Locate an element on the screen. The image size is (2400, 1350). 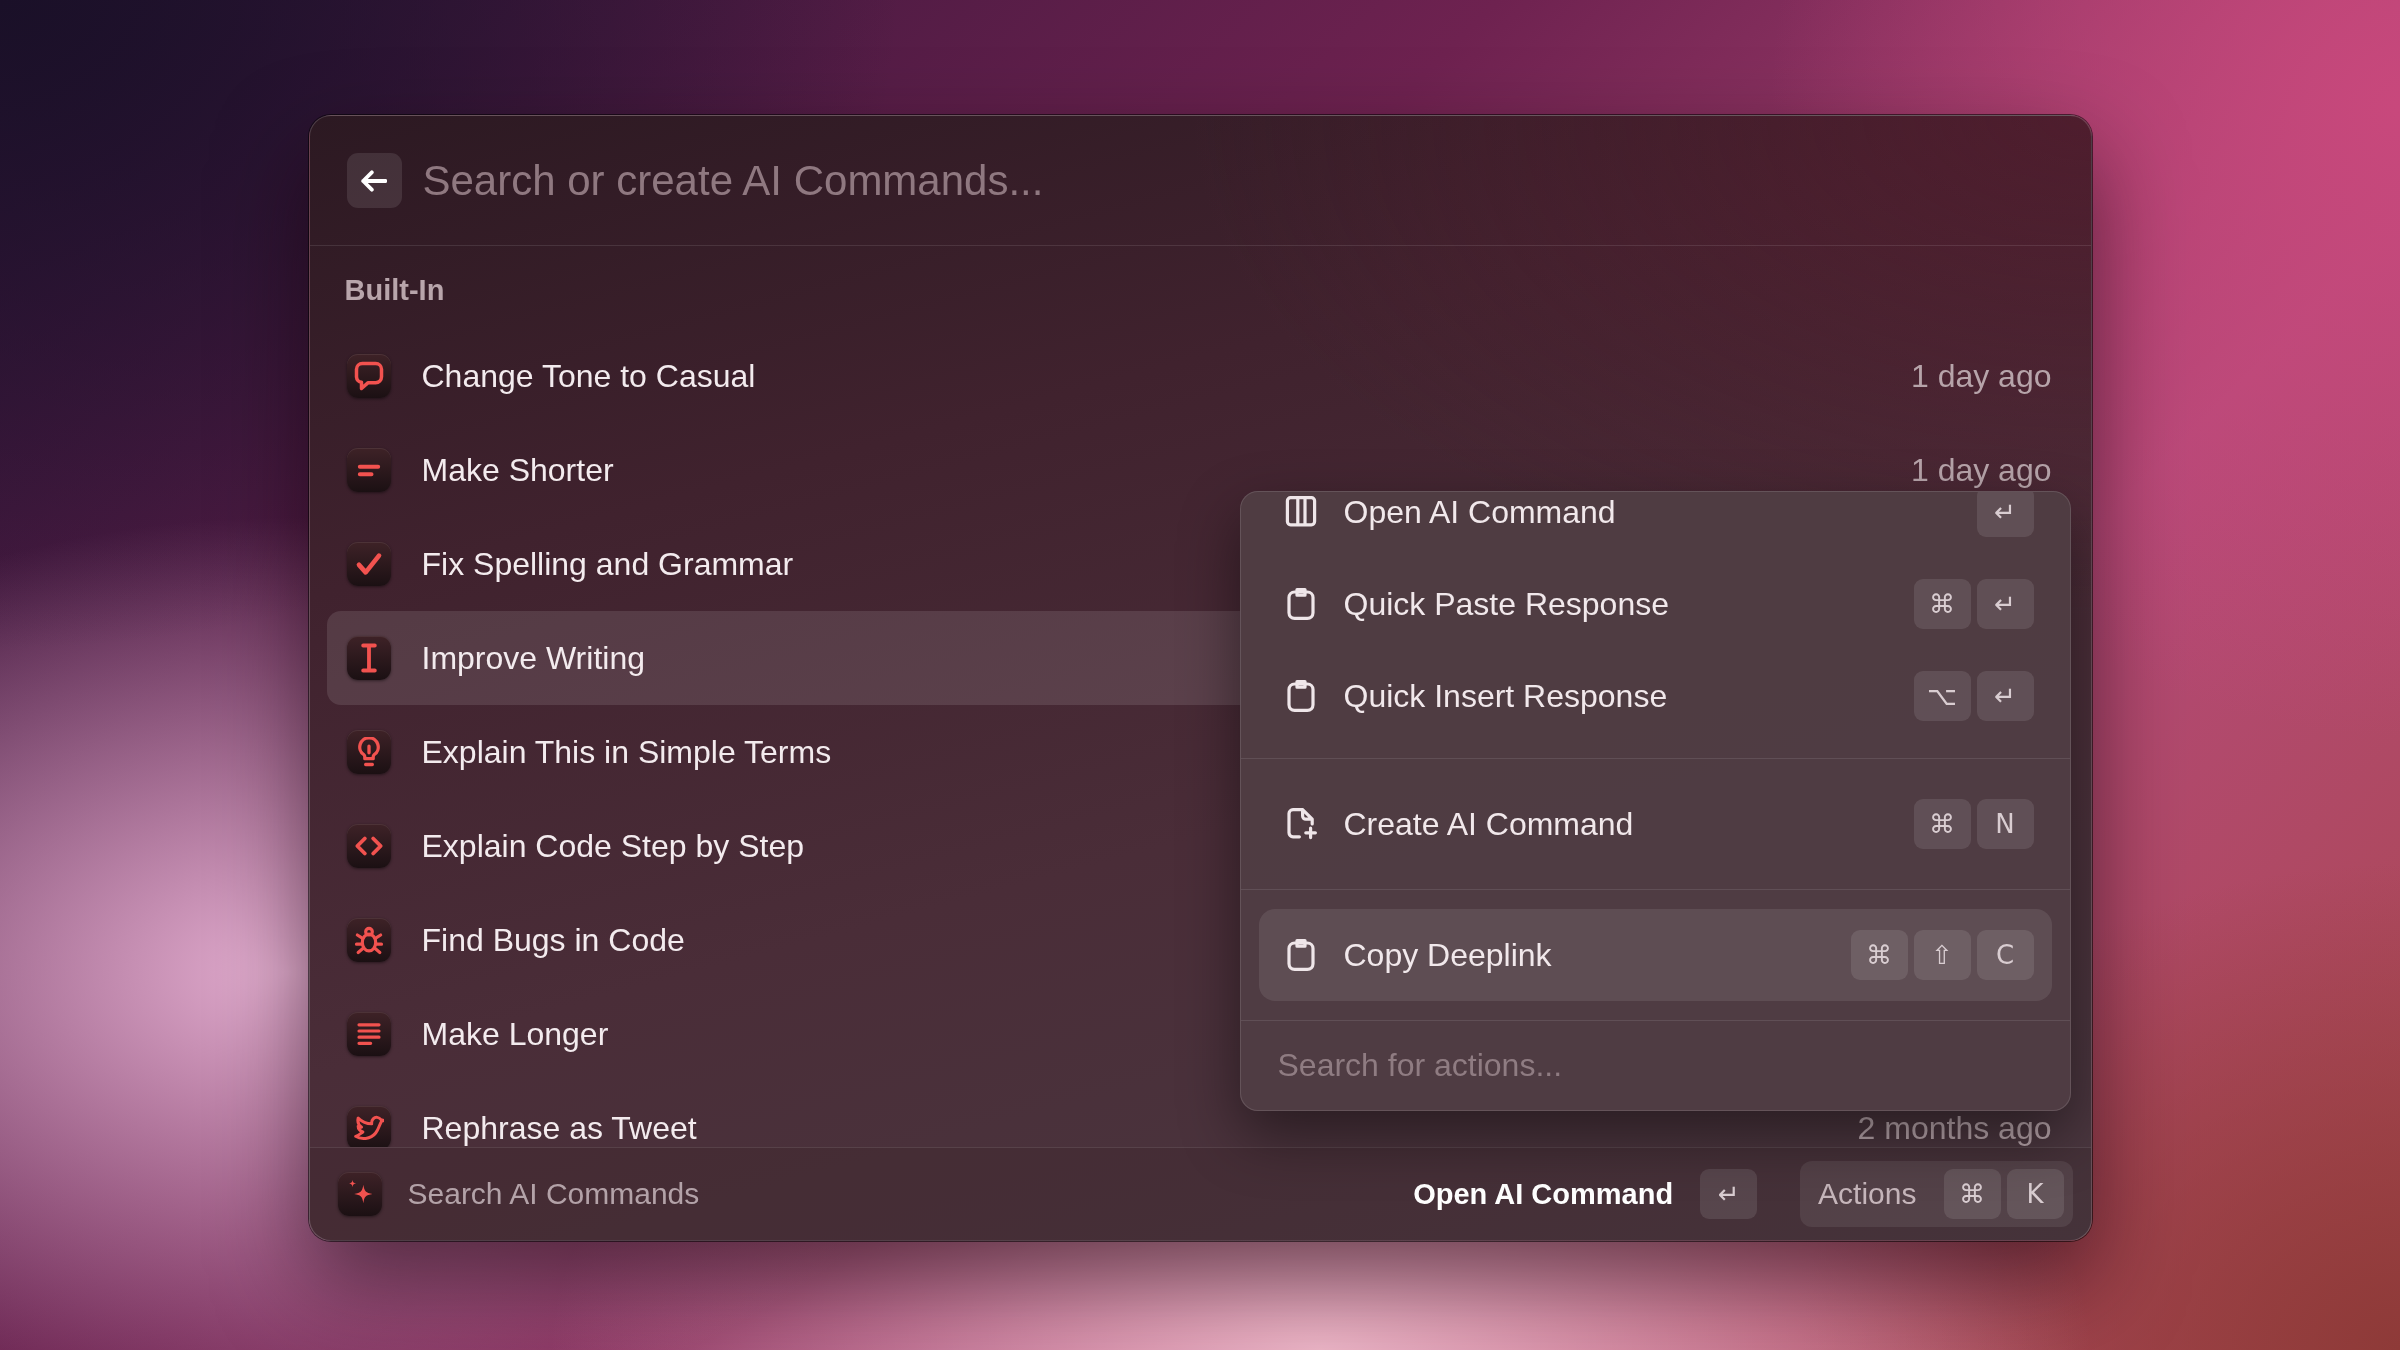
arrow-left-icon is located at coordinates (374, 180).